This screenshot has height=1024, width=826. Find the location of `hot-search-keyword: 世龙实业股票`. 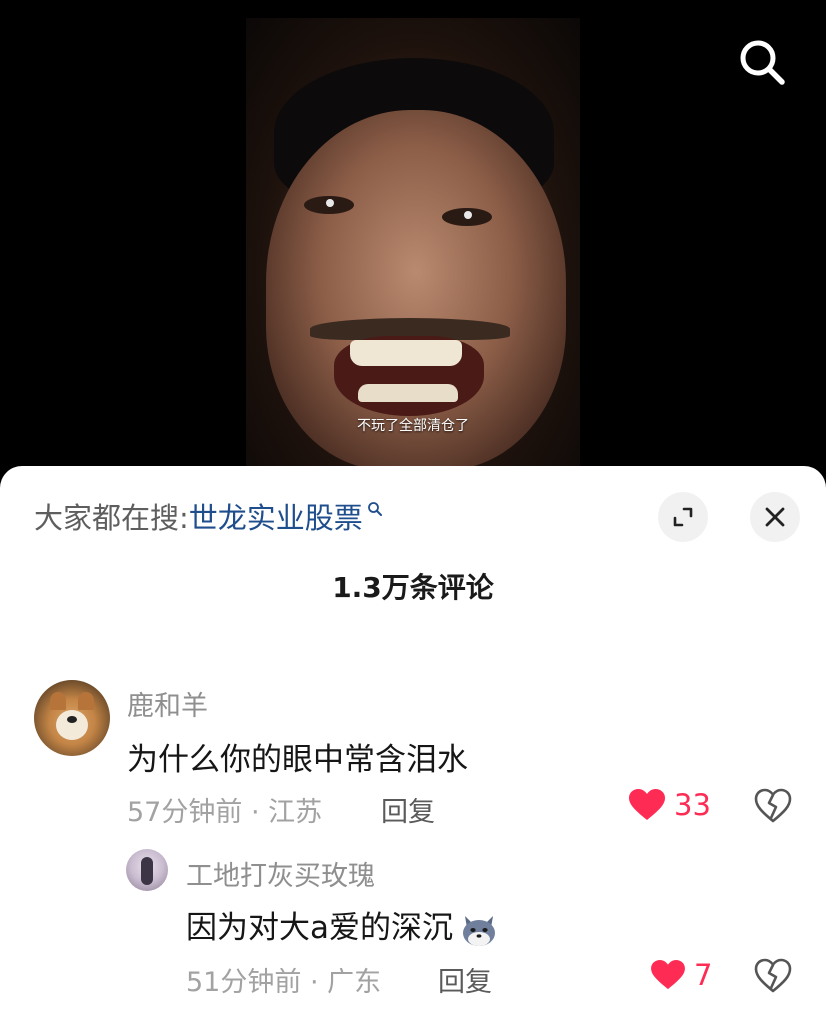

hot-search-keyword: 世龙实业股票 is located at coordinates (276, 516).